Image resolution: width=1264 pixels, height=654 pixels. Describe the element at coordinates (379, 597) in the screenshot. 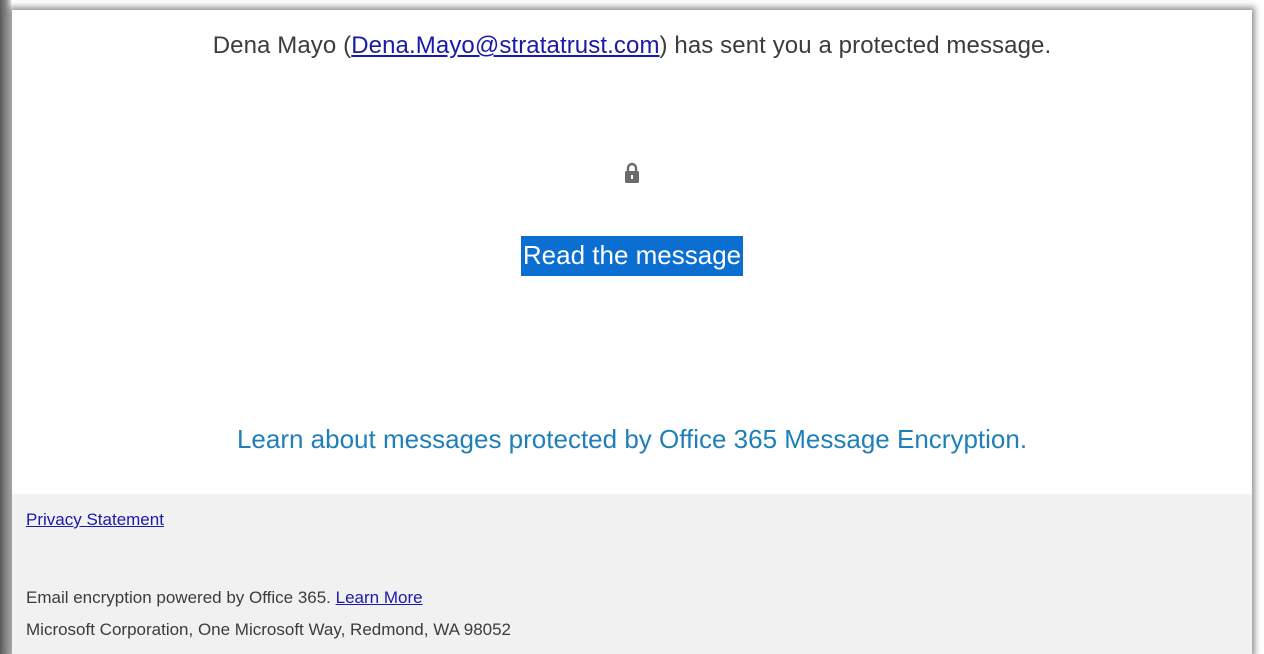

I see `learn-more-link: Learn More` at that location.